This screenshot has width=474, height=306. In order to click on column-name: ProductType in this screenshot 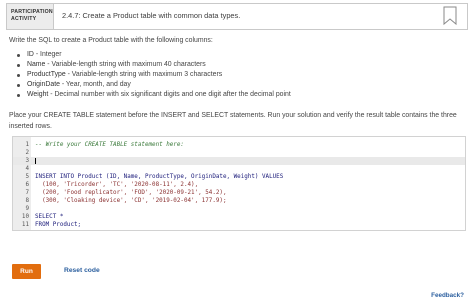, I will do `click(46, 74)`.